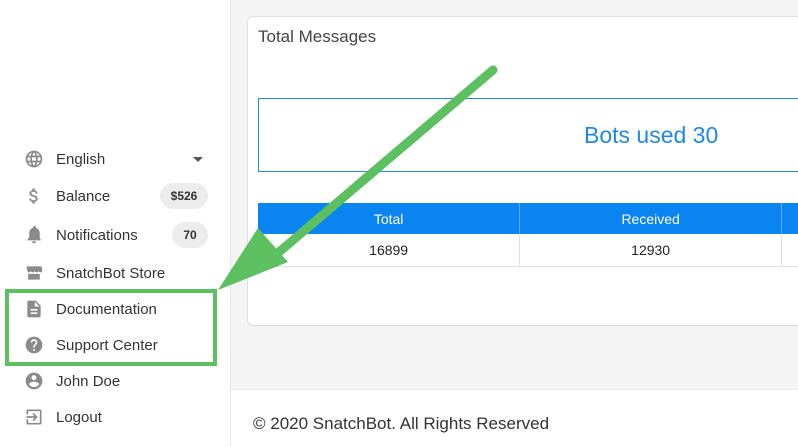  I want to click on globe-icon, so click(34, 159).